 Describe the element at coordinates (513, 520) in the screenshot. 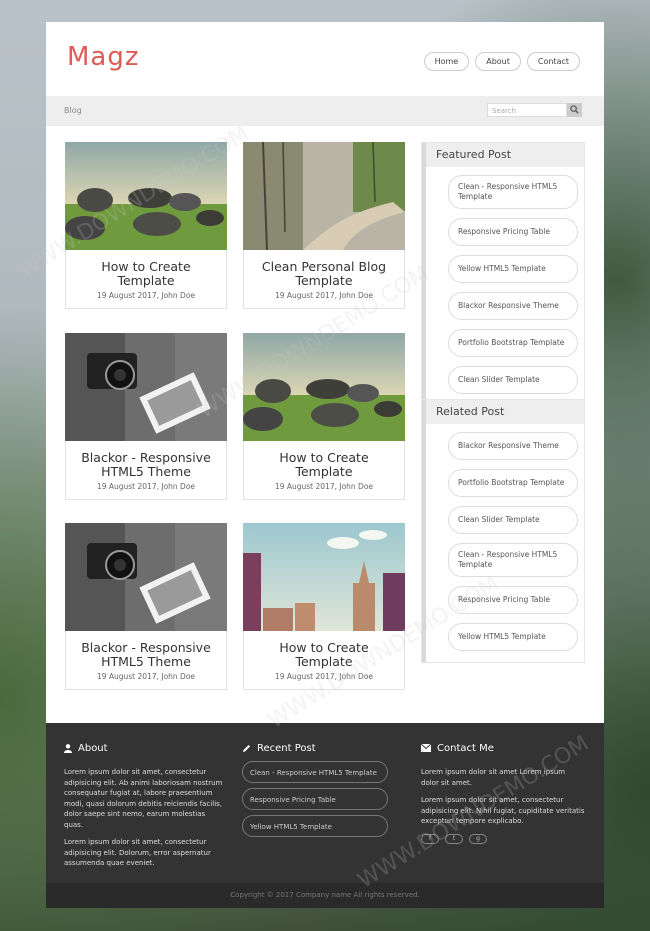

I see `related-post-link: Clean Slider Template` at that location.